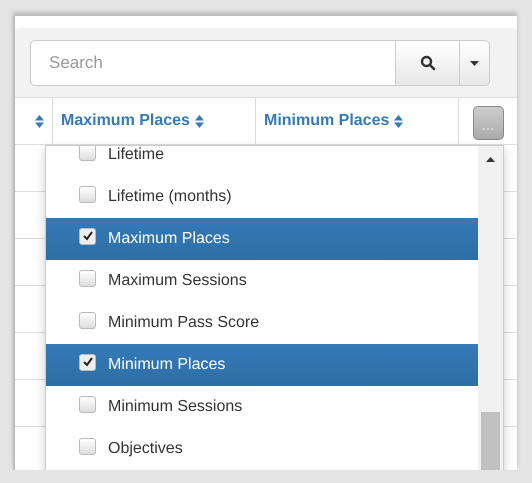 This screenshot has height=483, width=532. I want to click on scrollbar, so click(490, 308).